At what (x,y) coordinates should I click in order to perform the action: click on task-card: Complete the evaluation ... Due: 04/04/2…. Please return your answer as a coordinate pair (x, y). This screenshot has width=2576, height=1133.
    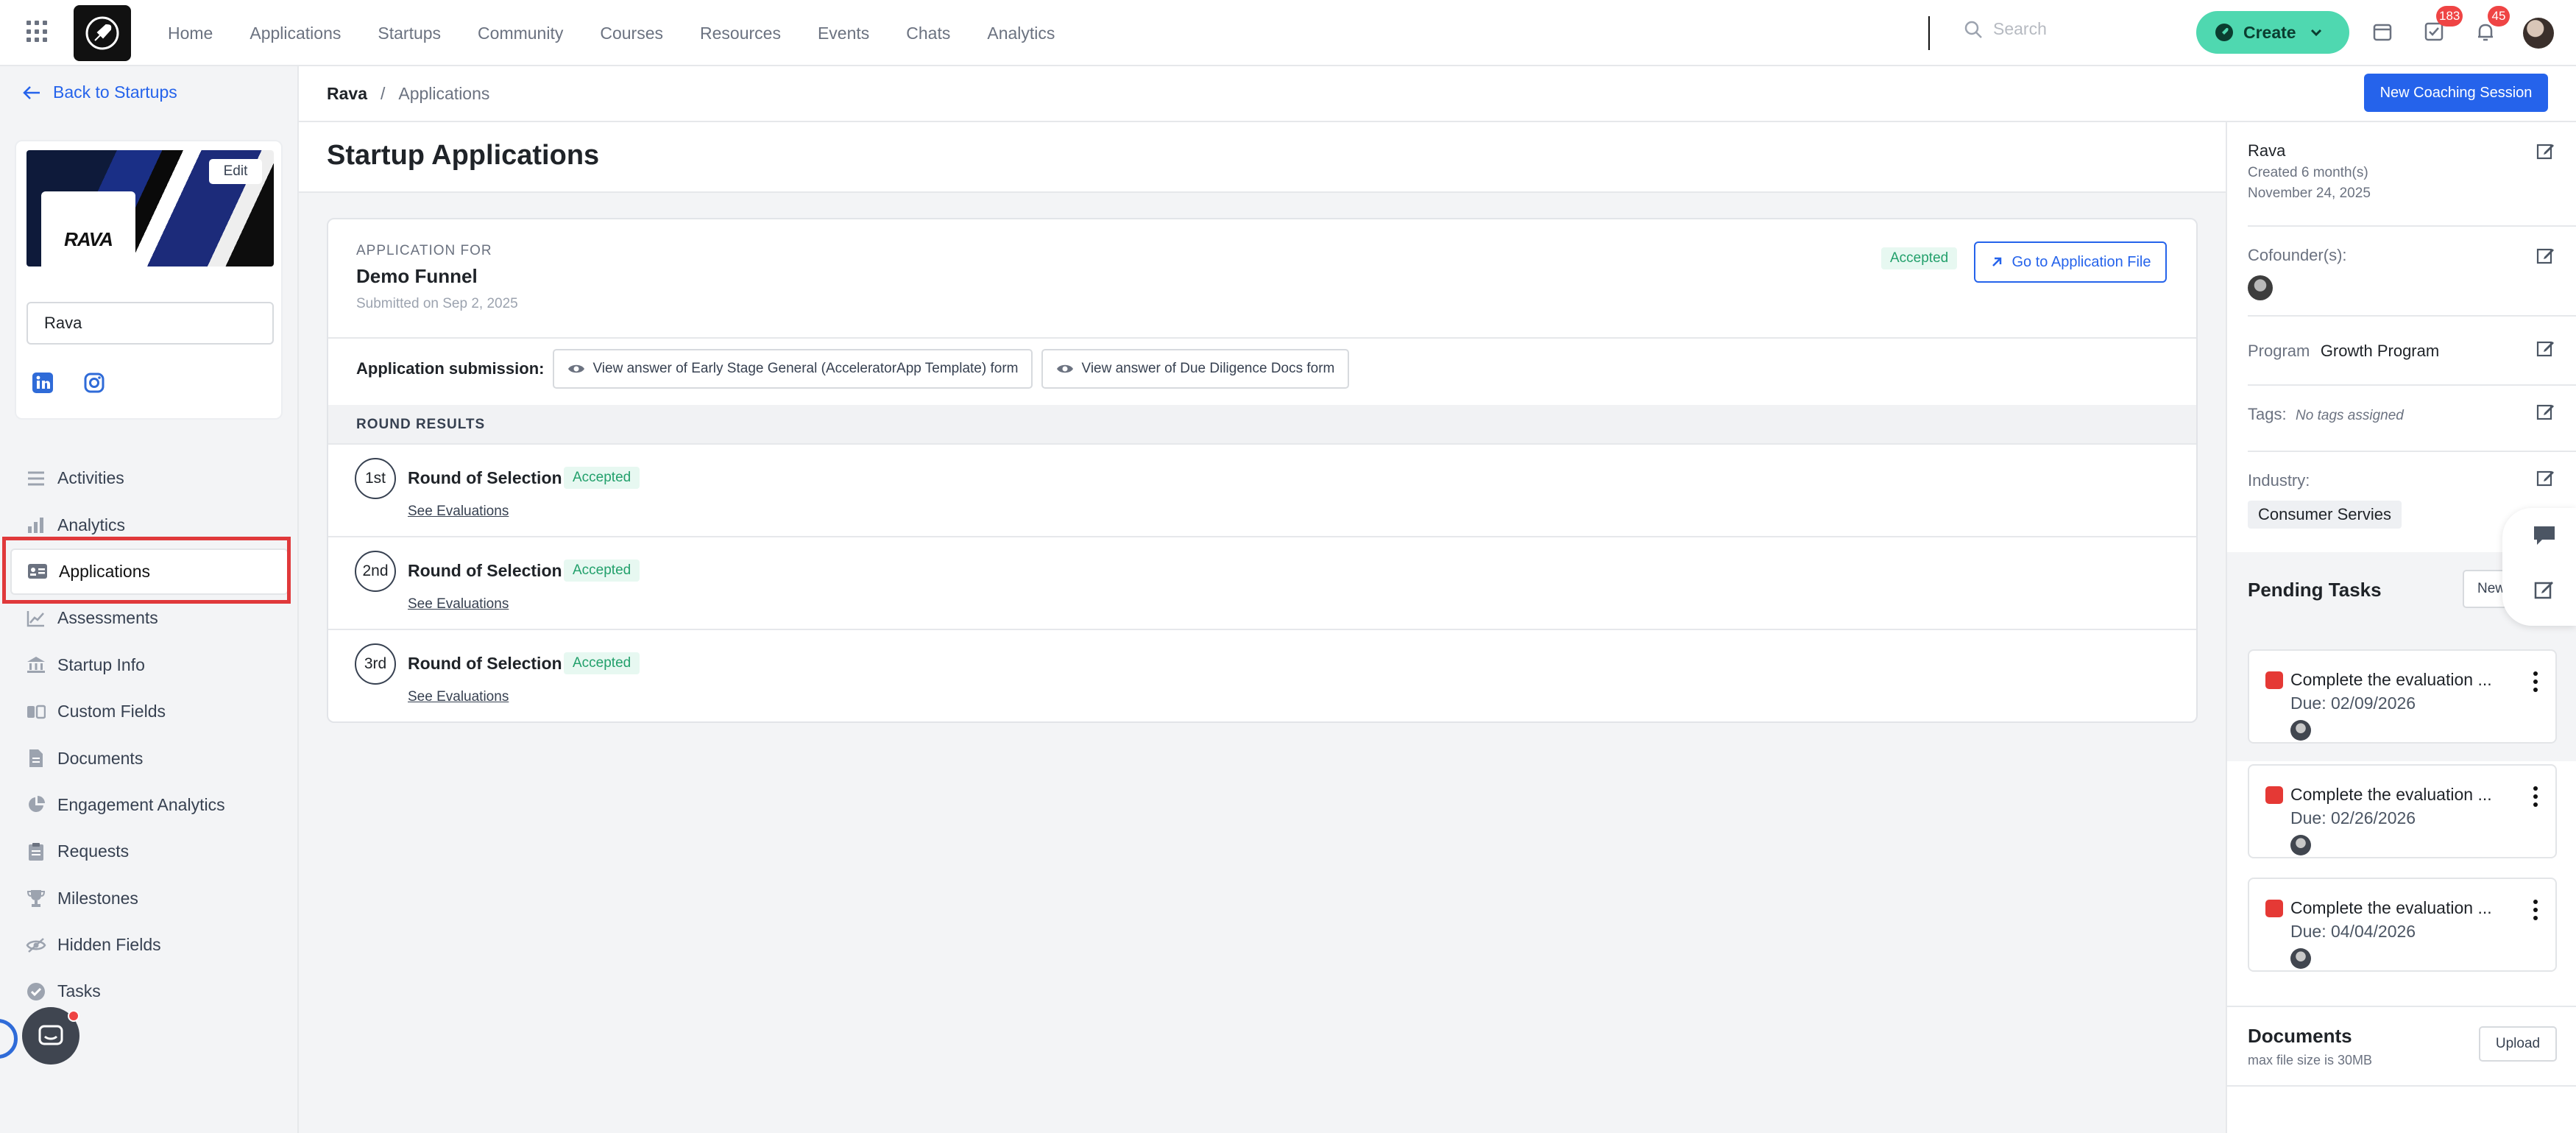
    Looking at the image, I should click on (2402, 925).